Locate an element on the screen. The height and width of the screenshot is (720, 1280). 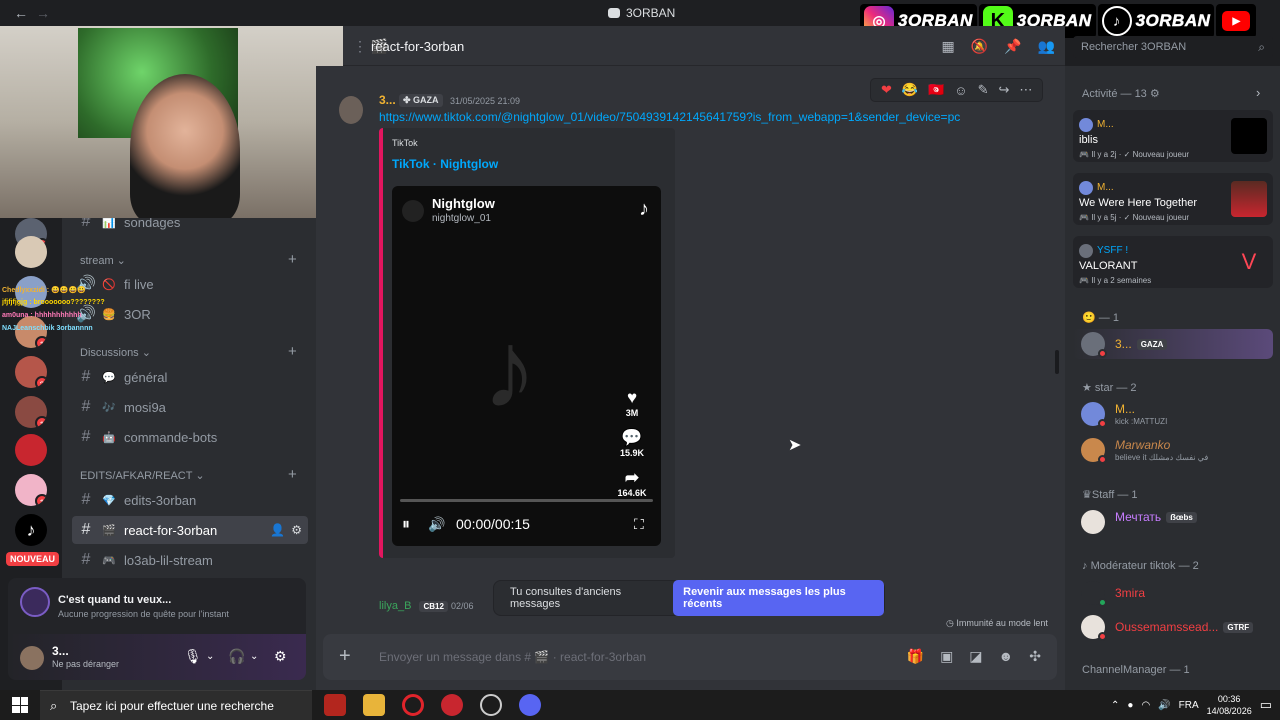
wifi-icon: ◠ is located at coordinates (1145, 705).